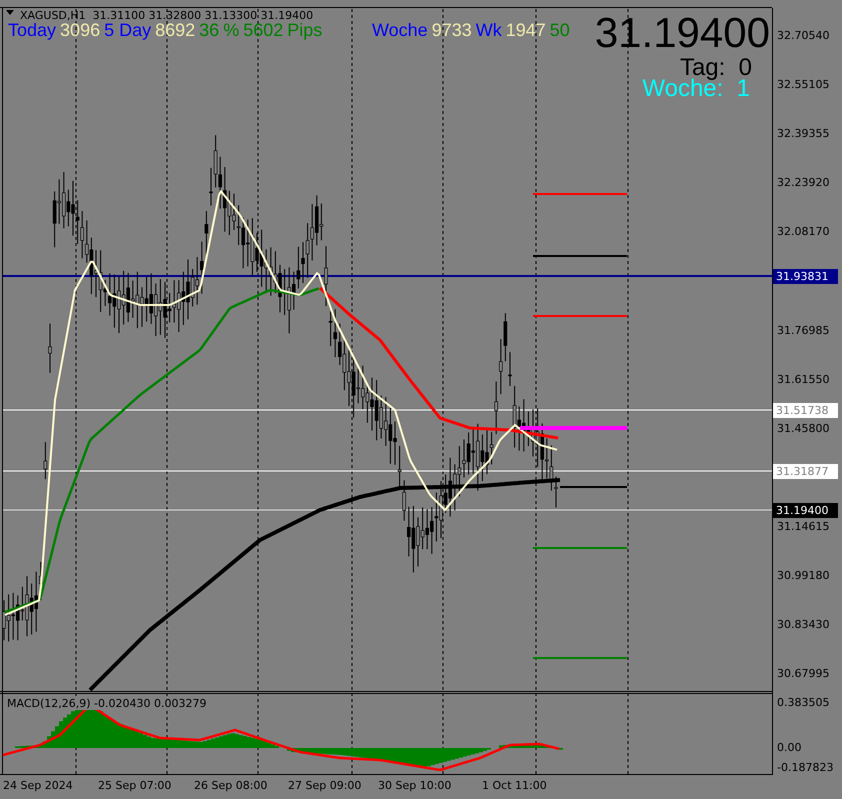 This screenshot has height=799, width=842. Describe the element at coordinates (803, 85) in the screenshot. I see `price-axis-label: 32.55105` at that location.